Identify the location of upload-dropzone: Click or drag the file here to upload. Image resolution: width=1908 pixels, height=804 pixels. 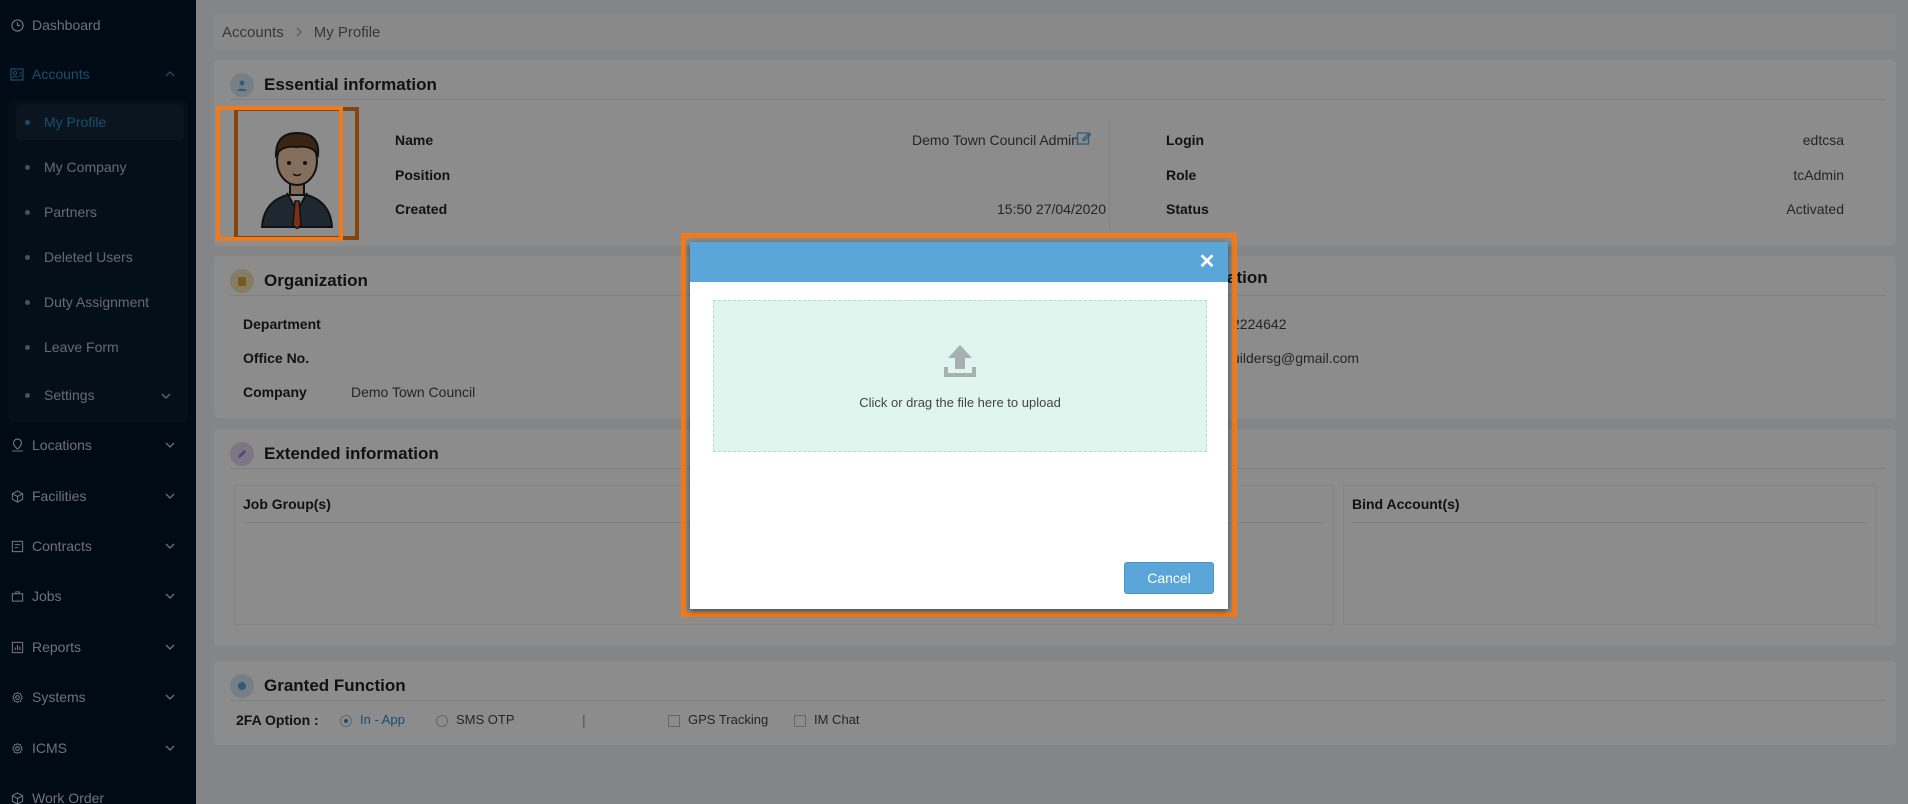
(960, 376).